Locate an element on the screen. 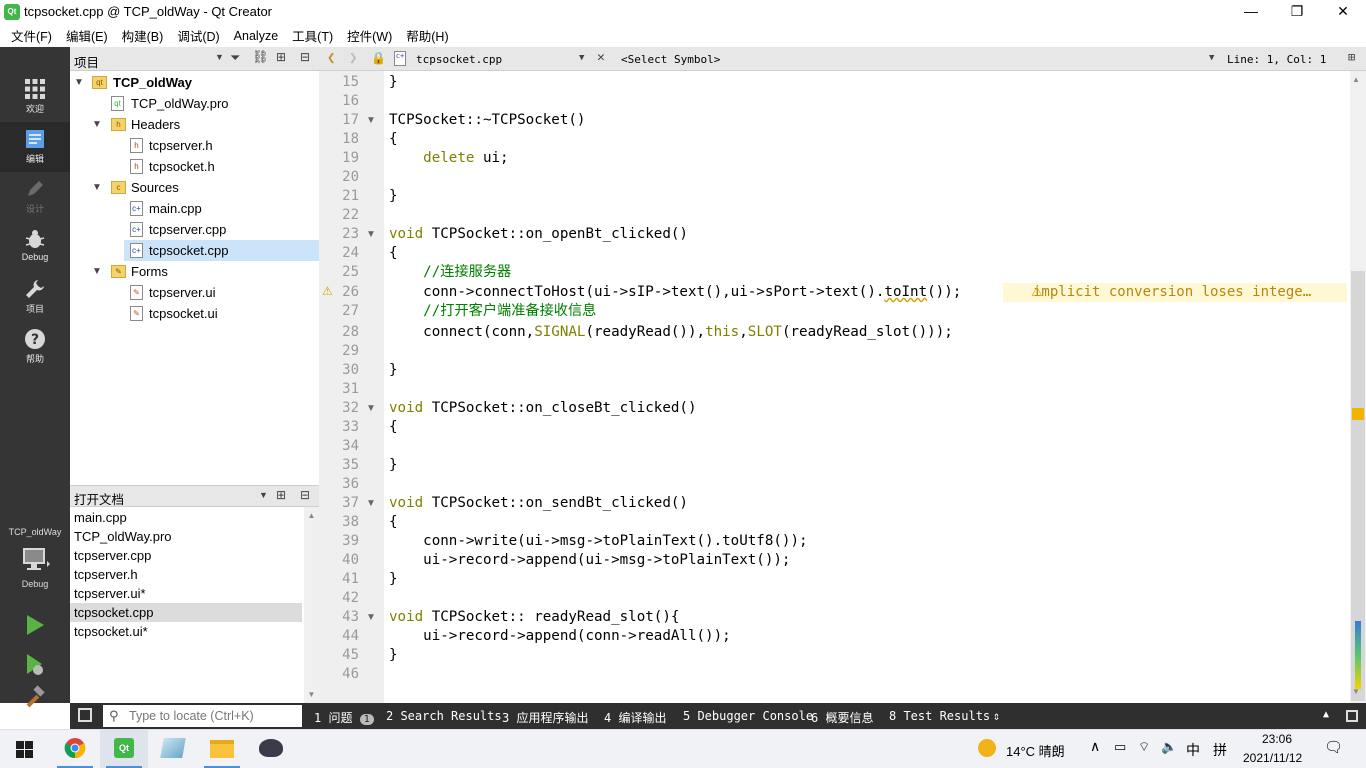 The image size is (1366, 768). tab-general-messages: 6 概要信息 is located at coordinates (842, 717).